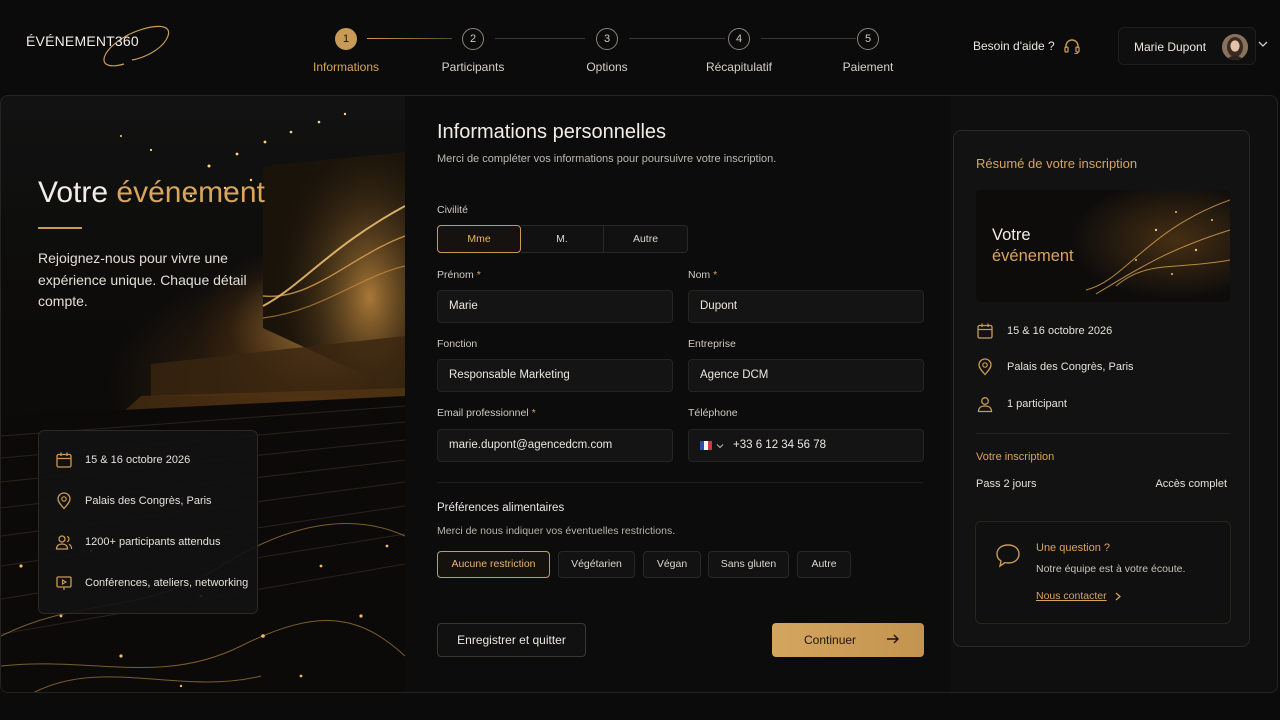 This screenshot has width=1280, height=720. I want to click on step-label: Options, so click(607, 67).